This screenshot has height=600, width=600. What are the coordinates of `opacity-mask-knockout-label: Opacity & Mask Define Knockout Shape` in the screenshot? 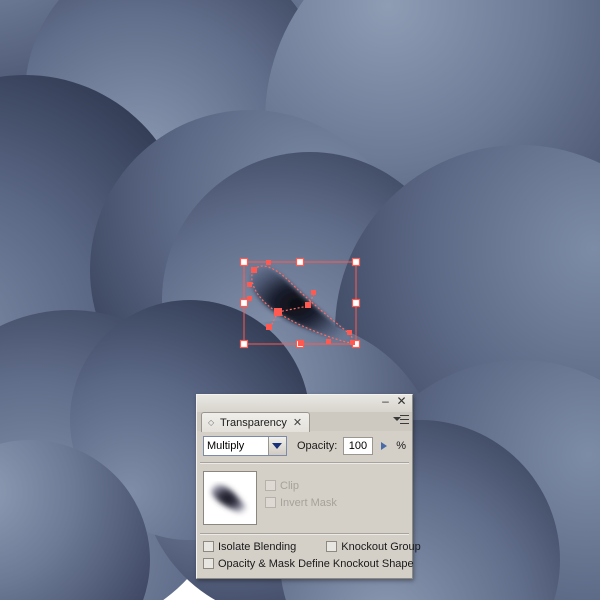 It's located at (316, 563).